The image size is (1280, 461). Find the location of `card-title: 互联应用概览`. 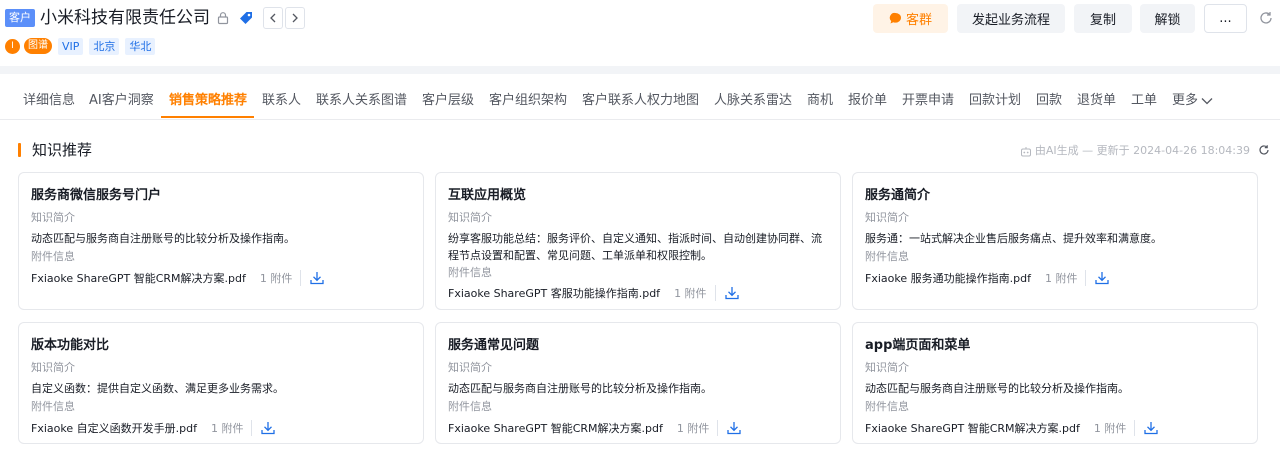

card-title: 互联应用概览 is located at coordinates (487, 195).